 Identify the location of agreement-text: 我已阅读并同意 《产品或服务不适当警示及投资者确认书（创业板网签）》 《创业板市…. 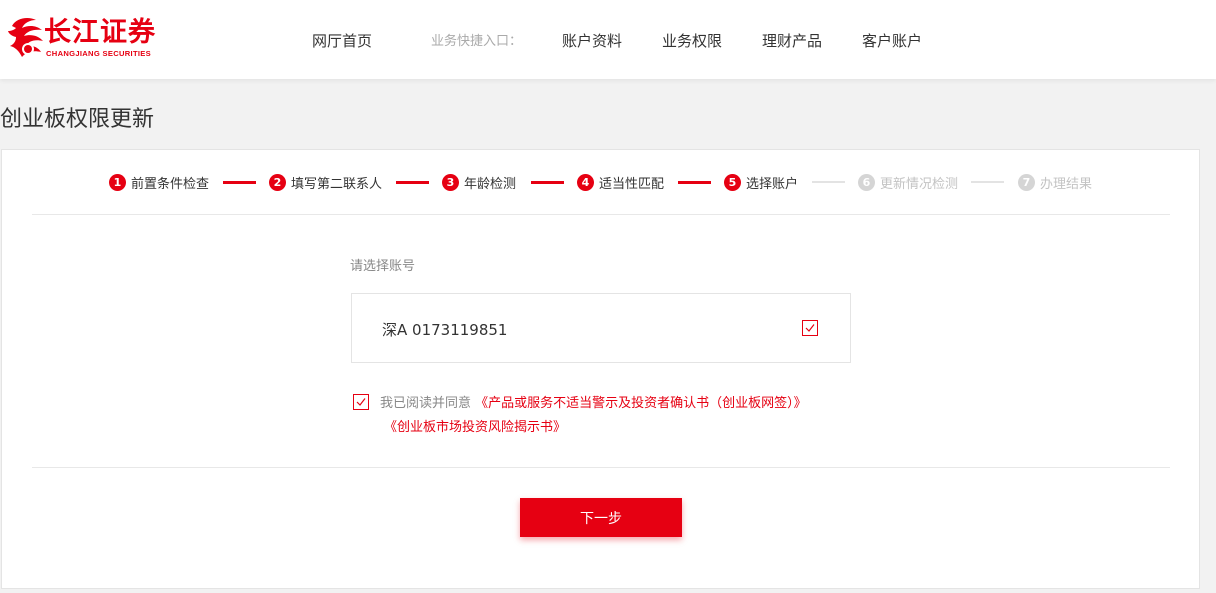
(593, 416).